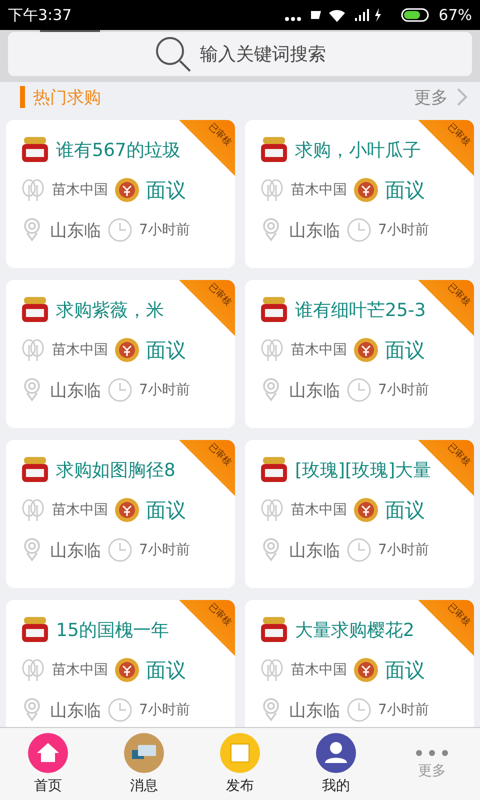 This screenshot has width=480, height=800. I want to click on request-title: 求购紫薇，米, so click(110, 310).